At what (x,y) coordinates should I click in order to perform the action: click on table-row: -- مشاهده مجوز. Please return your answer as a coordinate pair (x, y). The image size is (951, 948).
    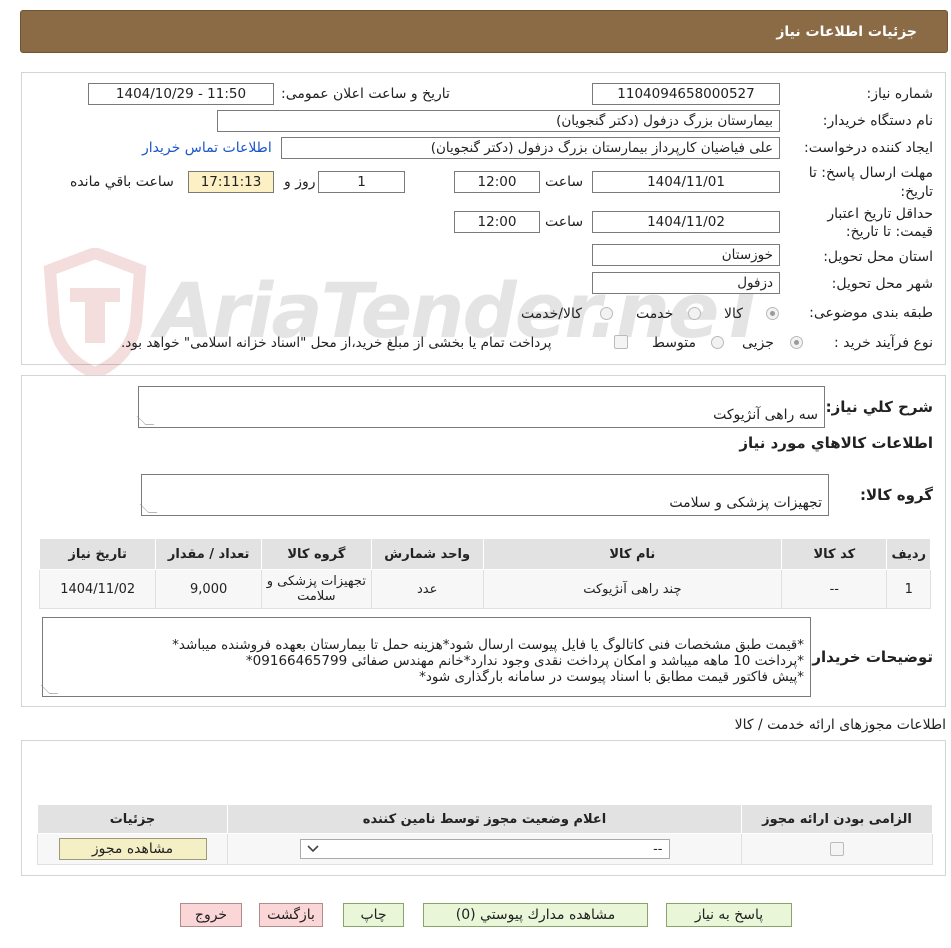
    Looking at the image, I should click on (485, 849).